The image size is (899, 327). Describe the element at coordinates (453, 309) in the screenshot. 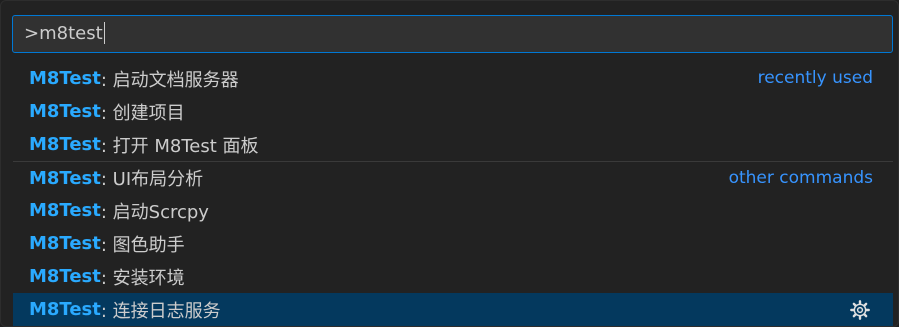

I see `command-item-connect-log-service: M8Test: 连接日志服务` at that location.